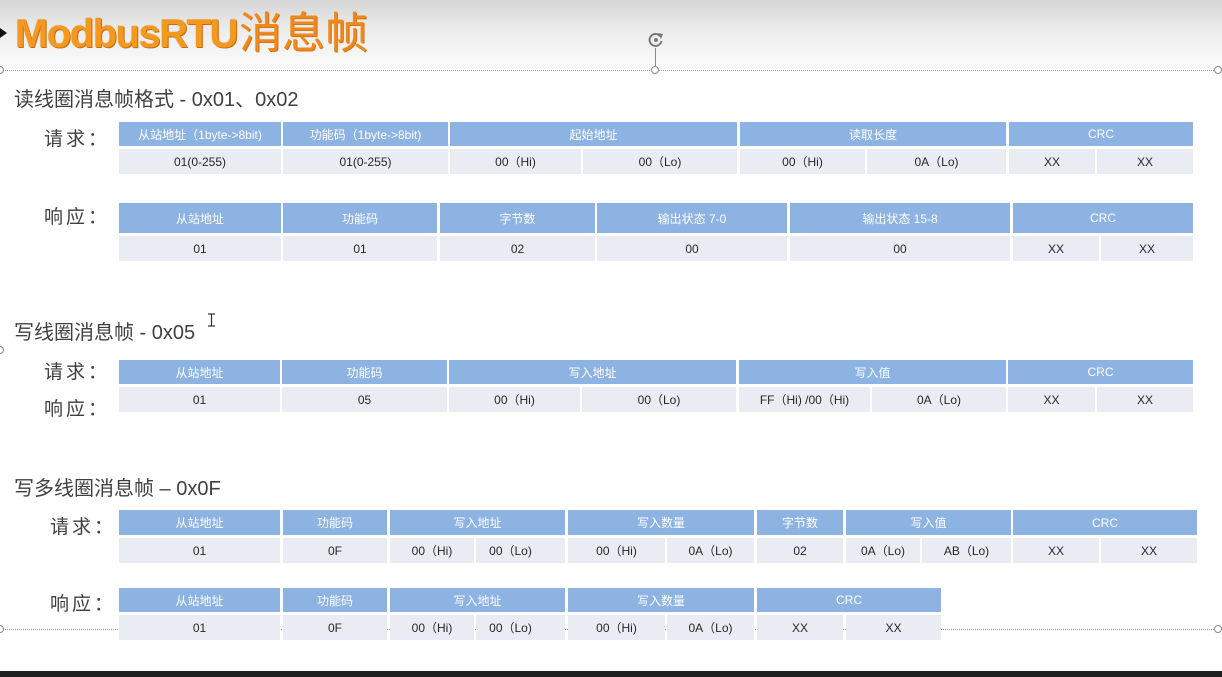 The image size is (1222, 677). Describe the element at coordinates (966, 550) in the screenshot. I see `write-multiple-request-value-cell: AB（Lo)` at that location.